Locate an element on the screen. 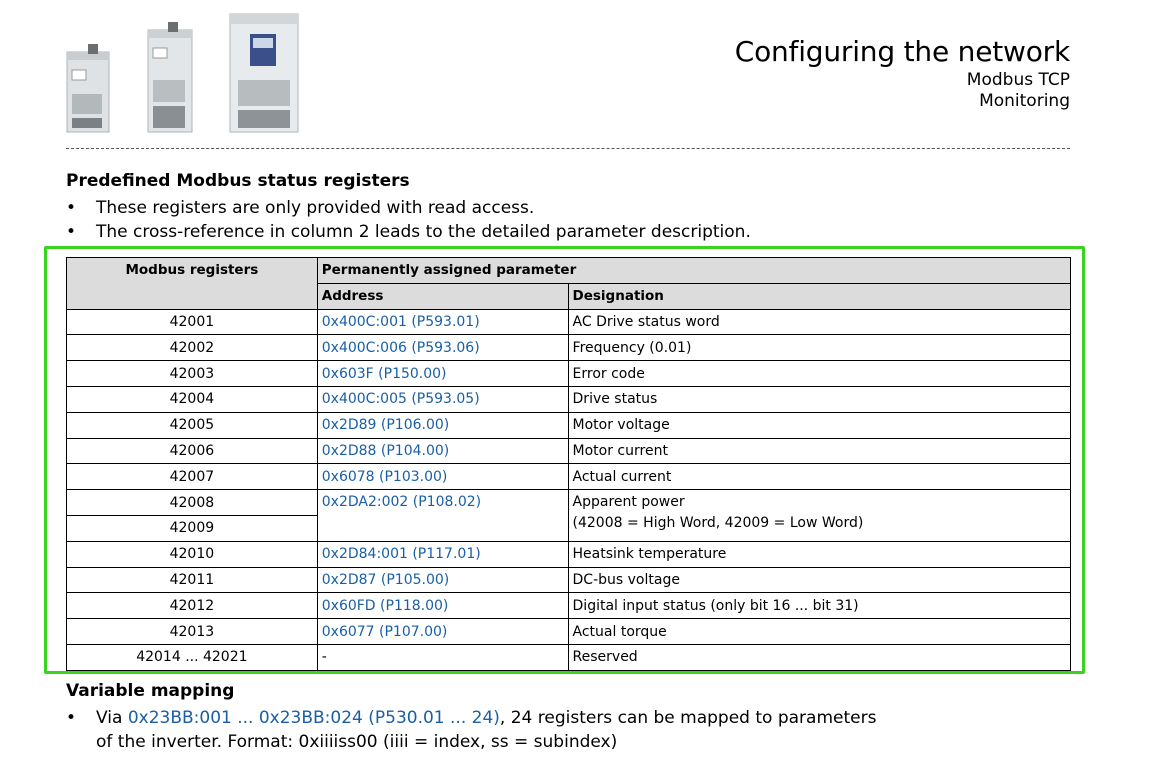 Image resolution: width=1158 pixels, height=757 pixels. table-row: 42007 0x6078 (P103.00) Actual current is located at coordinates (569, 477).